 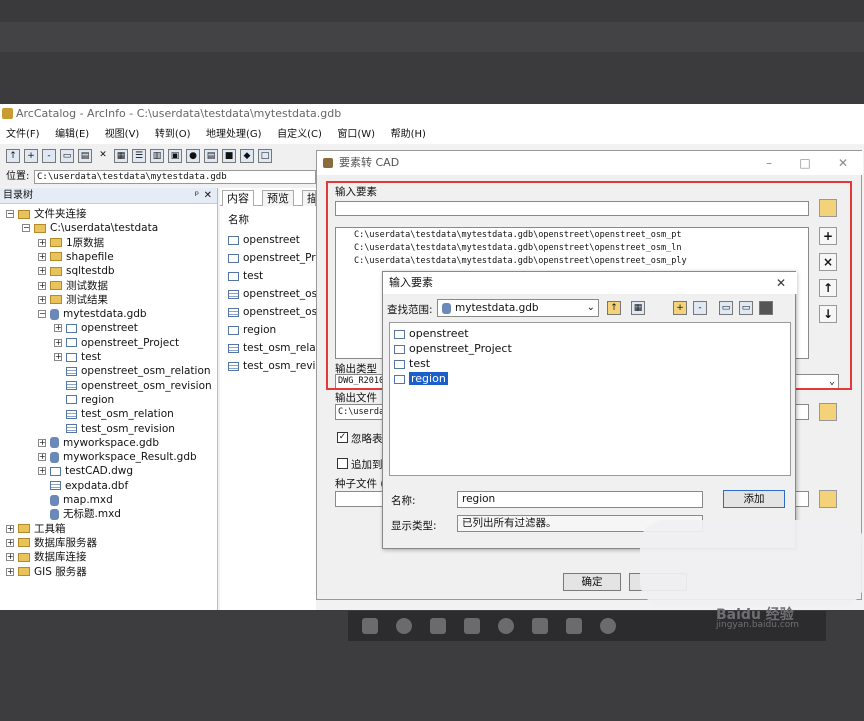 What do you see at coordinates (36, 529) in the screenshot?
I see `tree-item: + 工具箱` at bounding box center [36, 529].